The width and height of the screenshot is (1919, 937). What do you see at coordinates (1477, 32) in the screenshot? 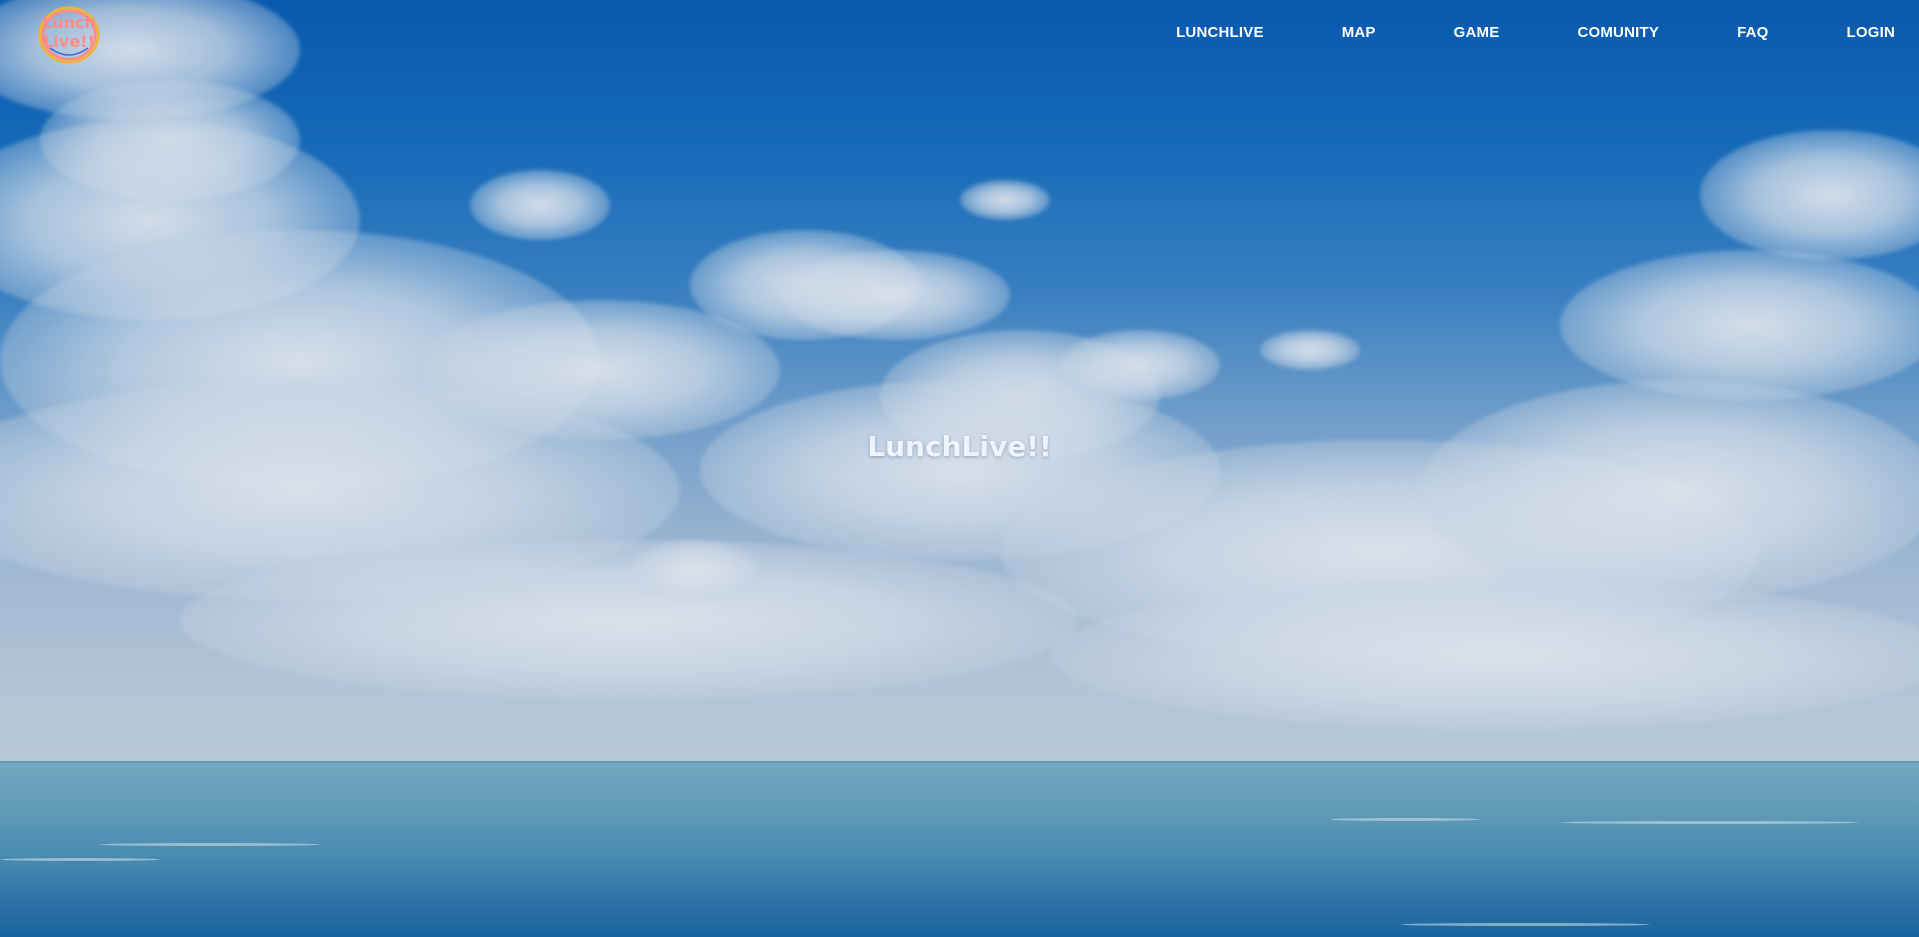
I see `nav-item-game: GAME` at bounding box center [1477, 32].